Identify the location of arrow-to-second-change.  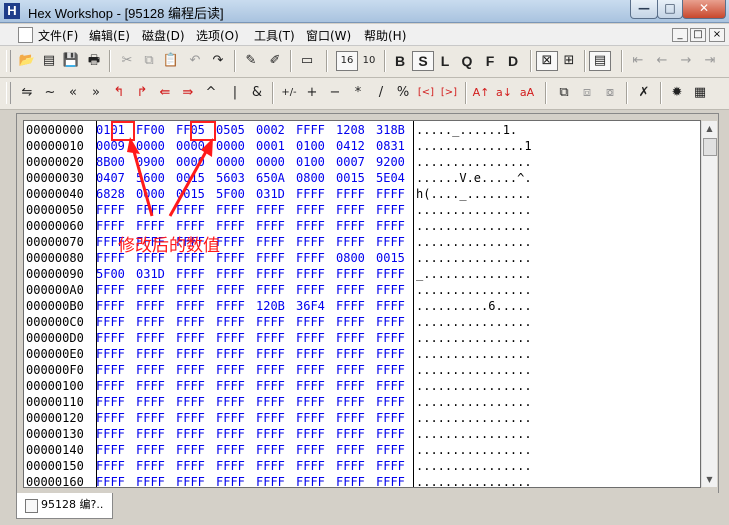
(190, 177).